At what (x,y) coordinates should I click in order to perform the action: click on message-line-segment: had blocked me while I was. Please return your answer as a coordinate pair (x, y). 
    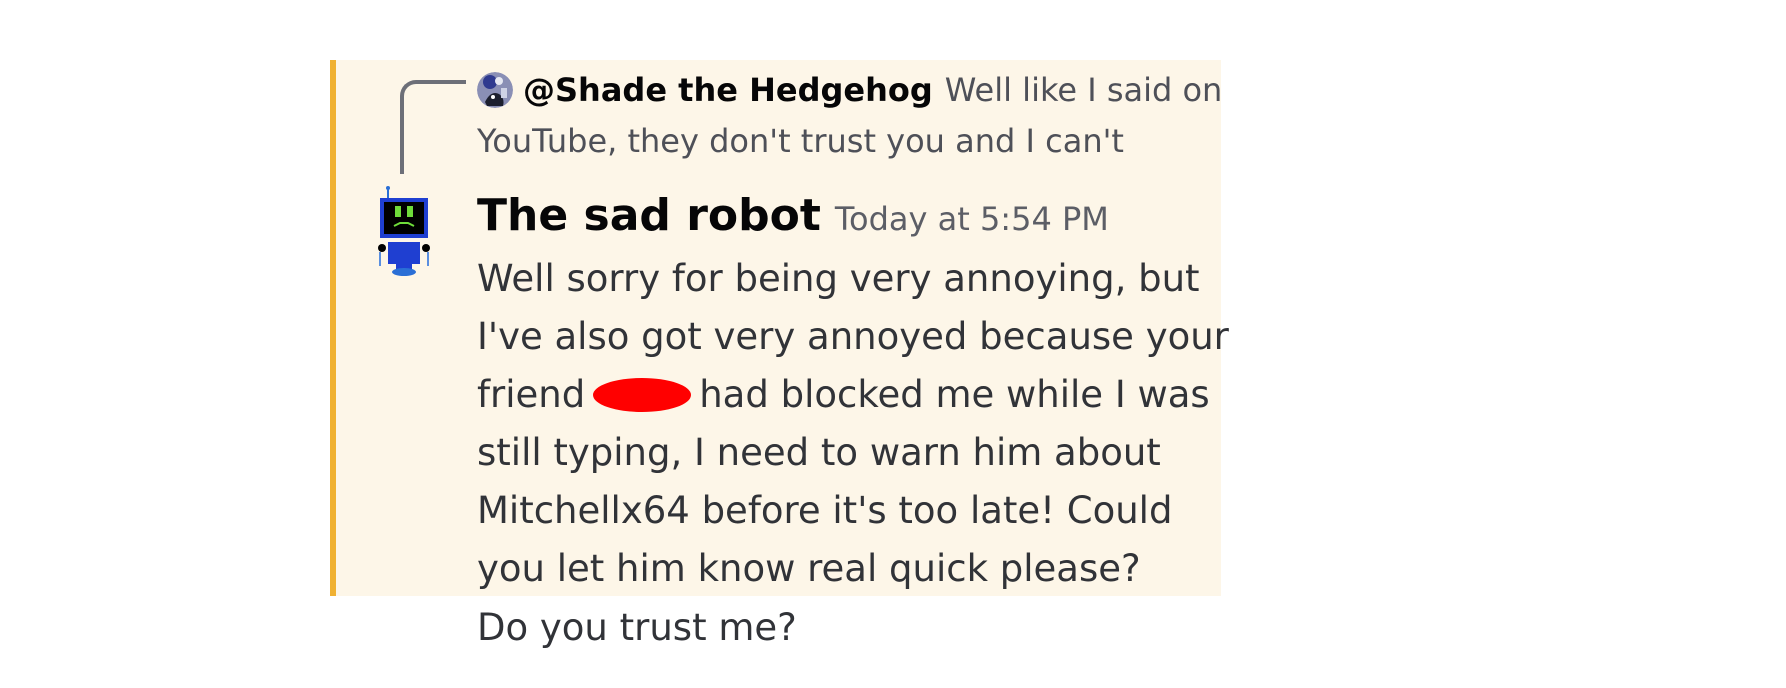
    Looking at the image, I should click on (954, 394).